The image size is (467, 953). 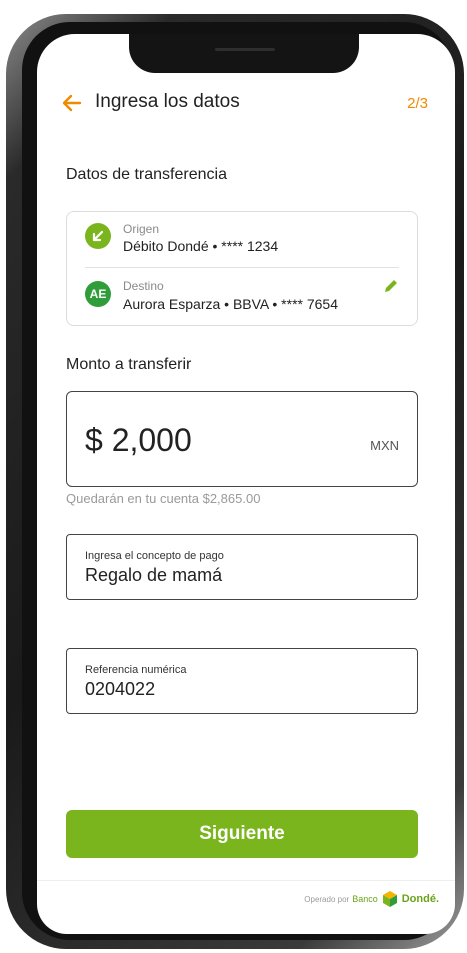 What do you see at coordinates (163, 498) in the screenshot?
I see `remaining-balance-text: Quedarán en tu cuenta $2,865.00` at bounding box center [163, 498].